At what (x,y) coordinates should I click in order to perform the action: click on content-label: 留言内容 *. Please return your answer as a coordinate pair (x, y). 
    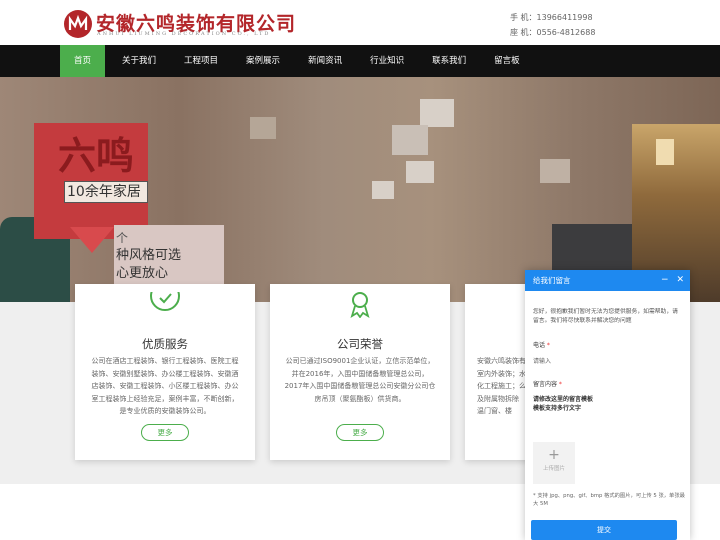
    Looking at the image, I should click on (547, 384).